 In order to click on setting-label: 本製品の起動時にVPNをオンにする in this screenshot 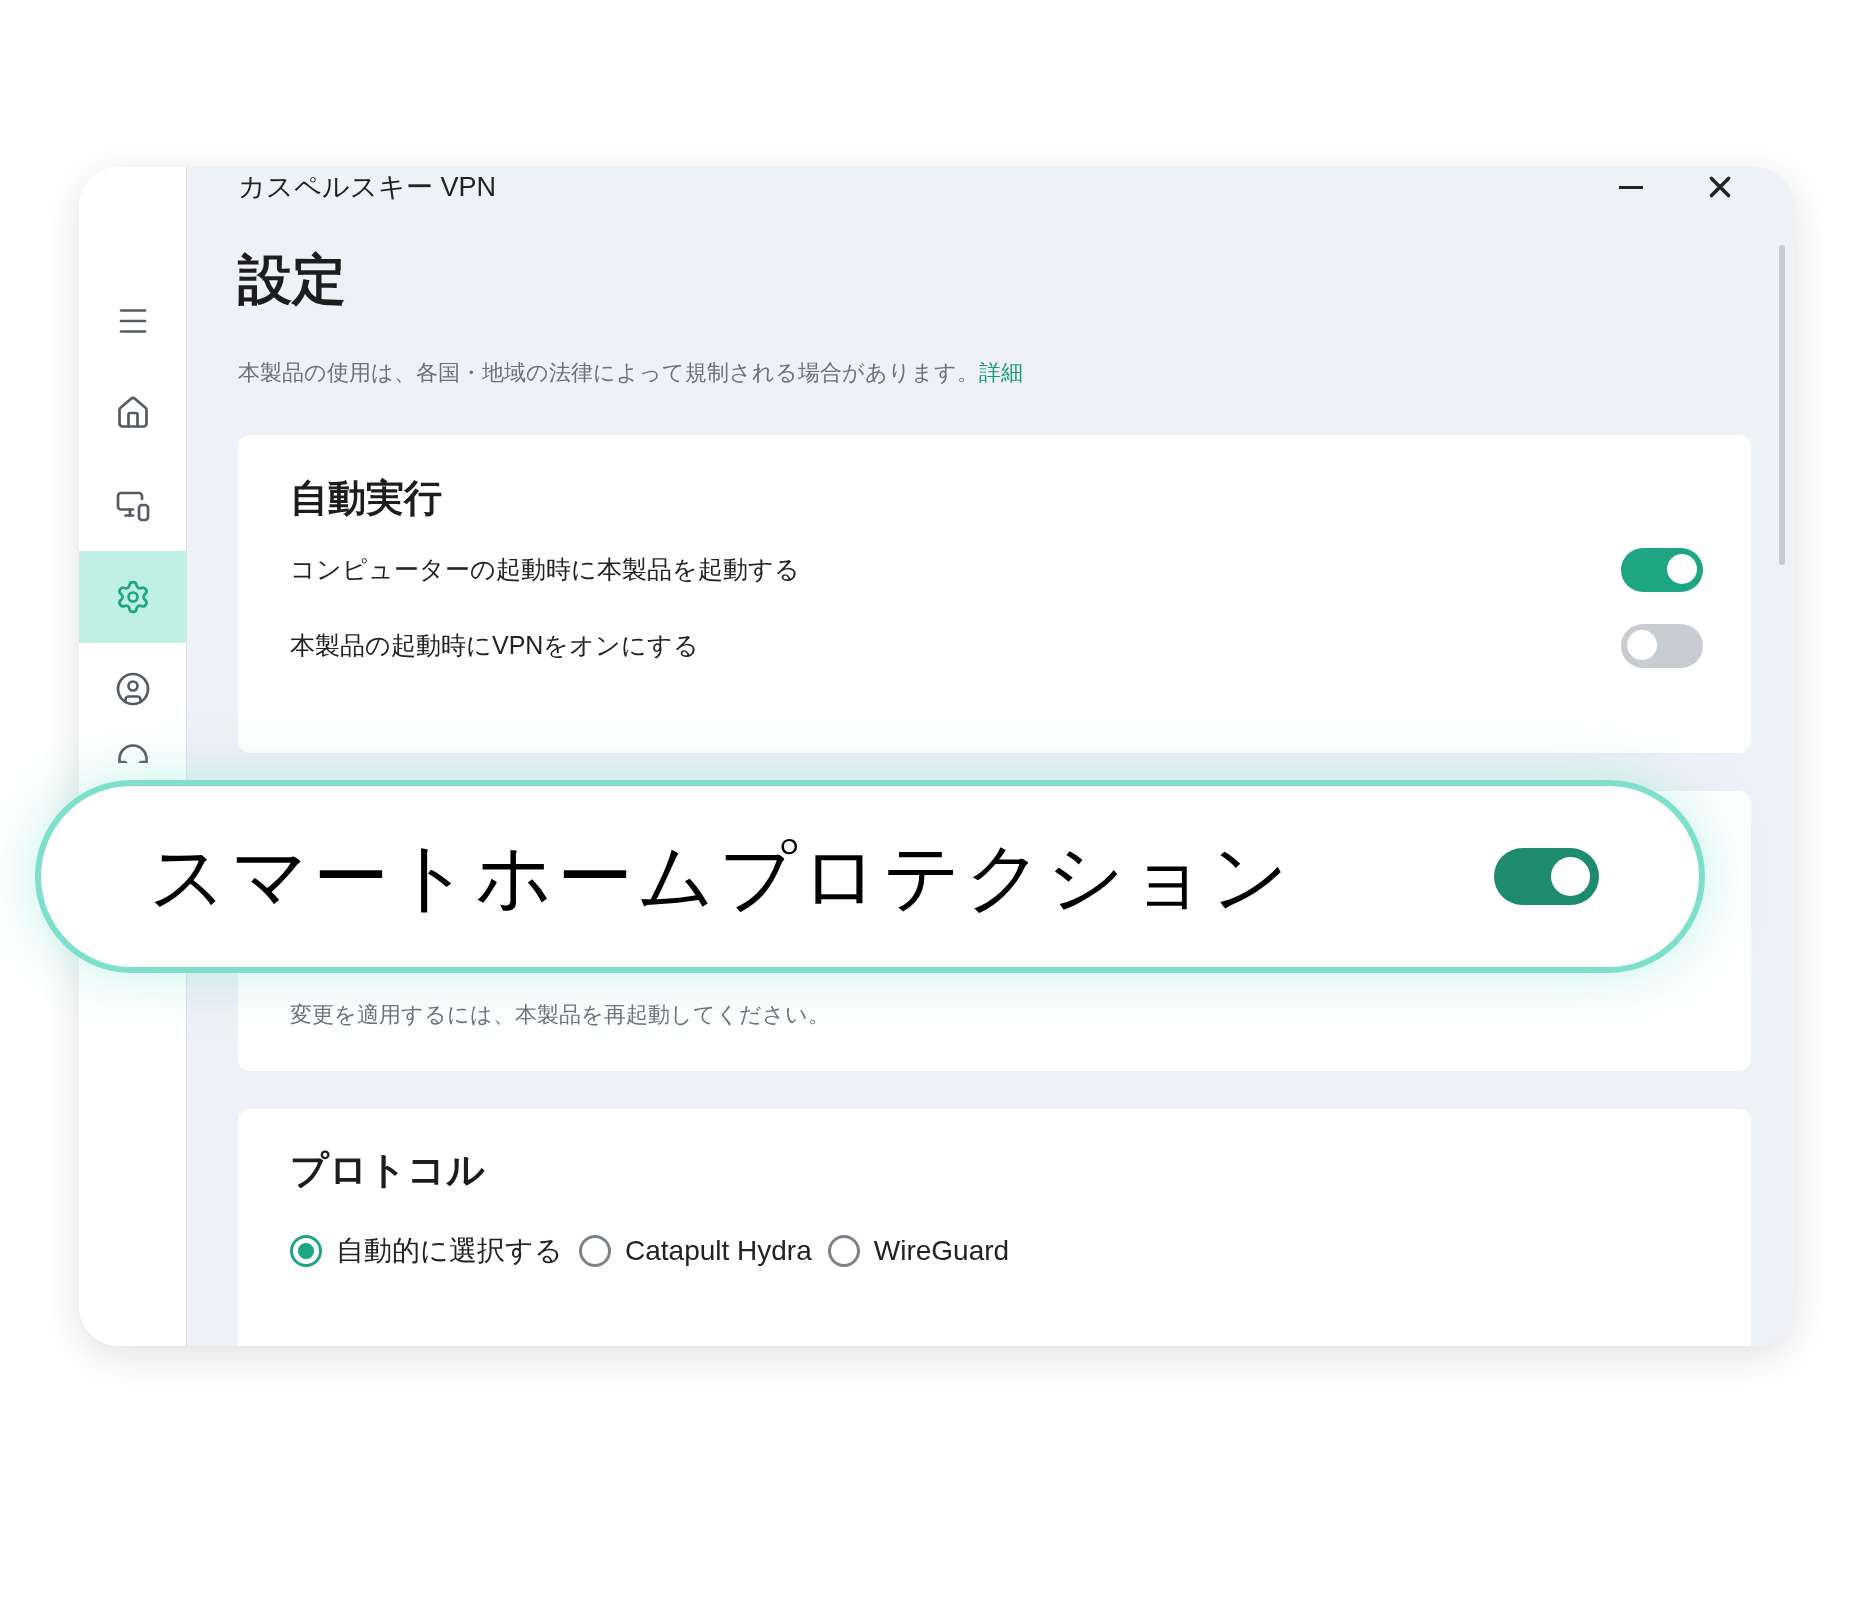, I will do `click(495, 646)`.